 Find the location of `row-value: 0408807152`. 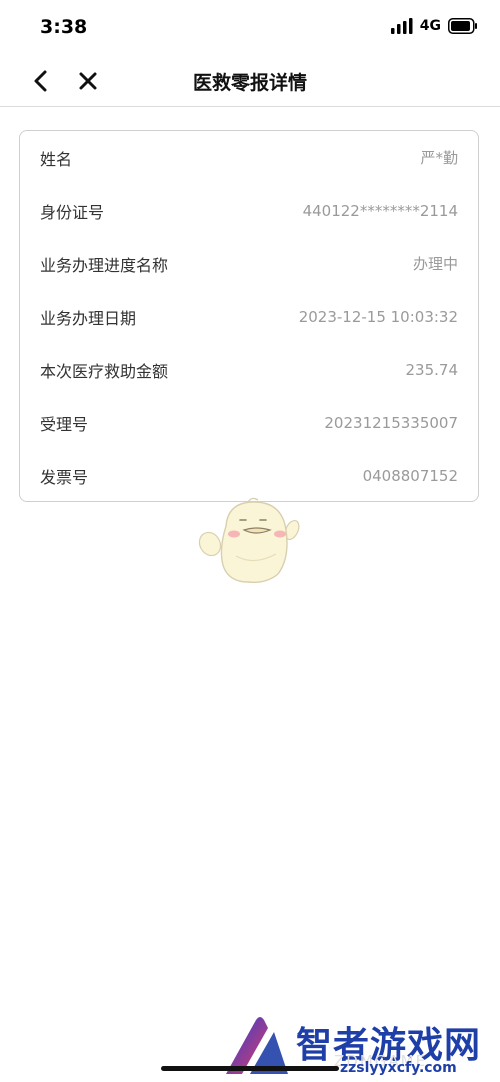

row-value: 0408807152 is located at coordinates (410, 475).